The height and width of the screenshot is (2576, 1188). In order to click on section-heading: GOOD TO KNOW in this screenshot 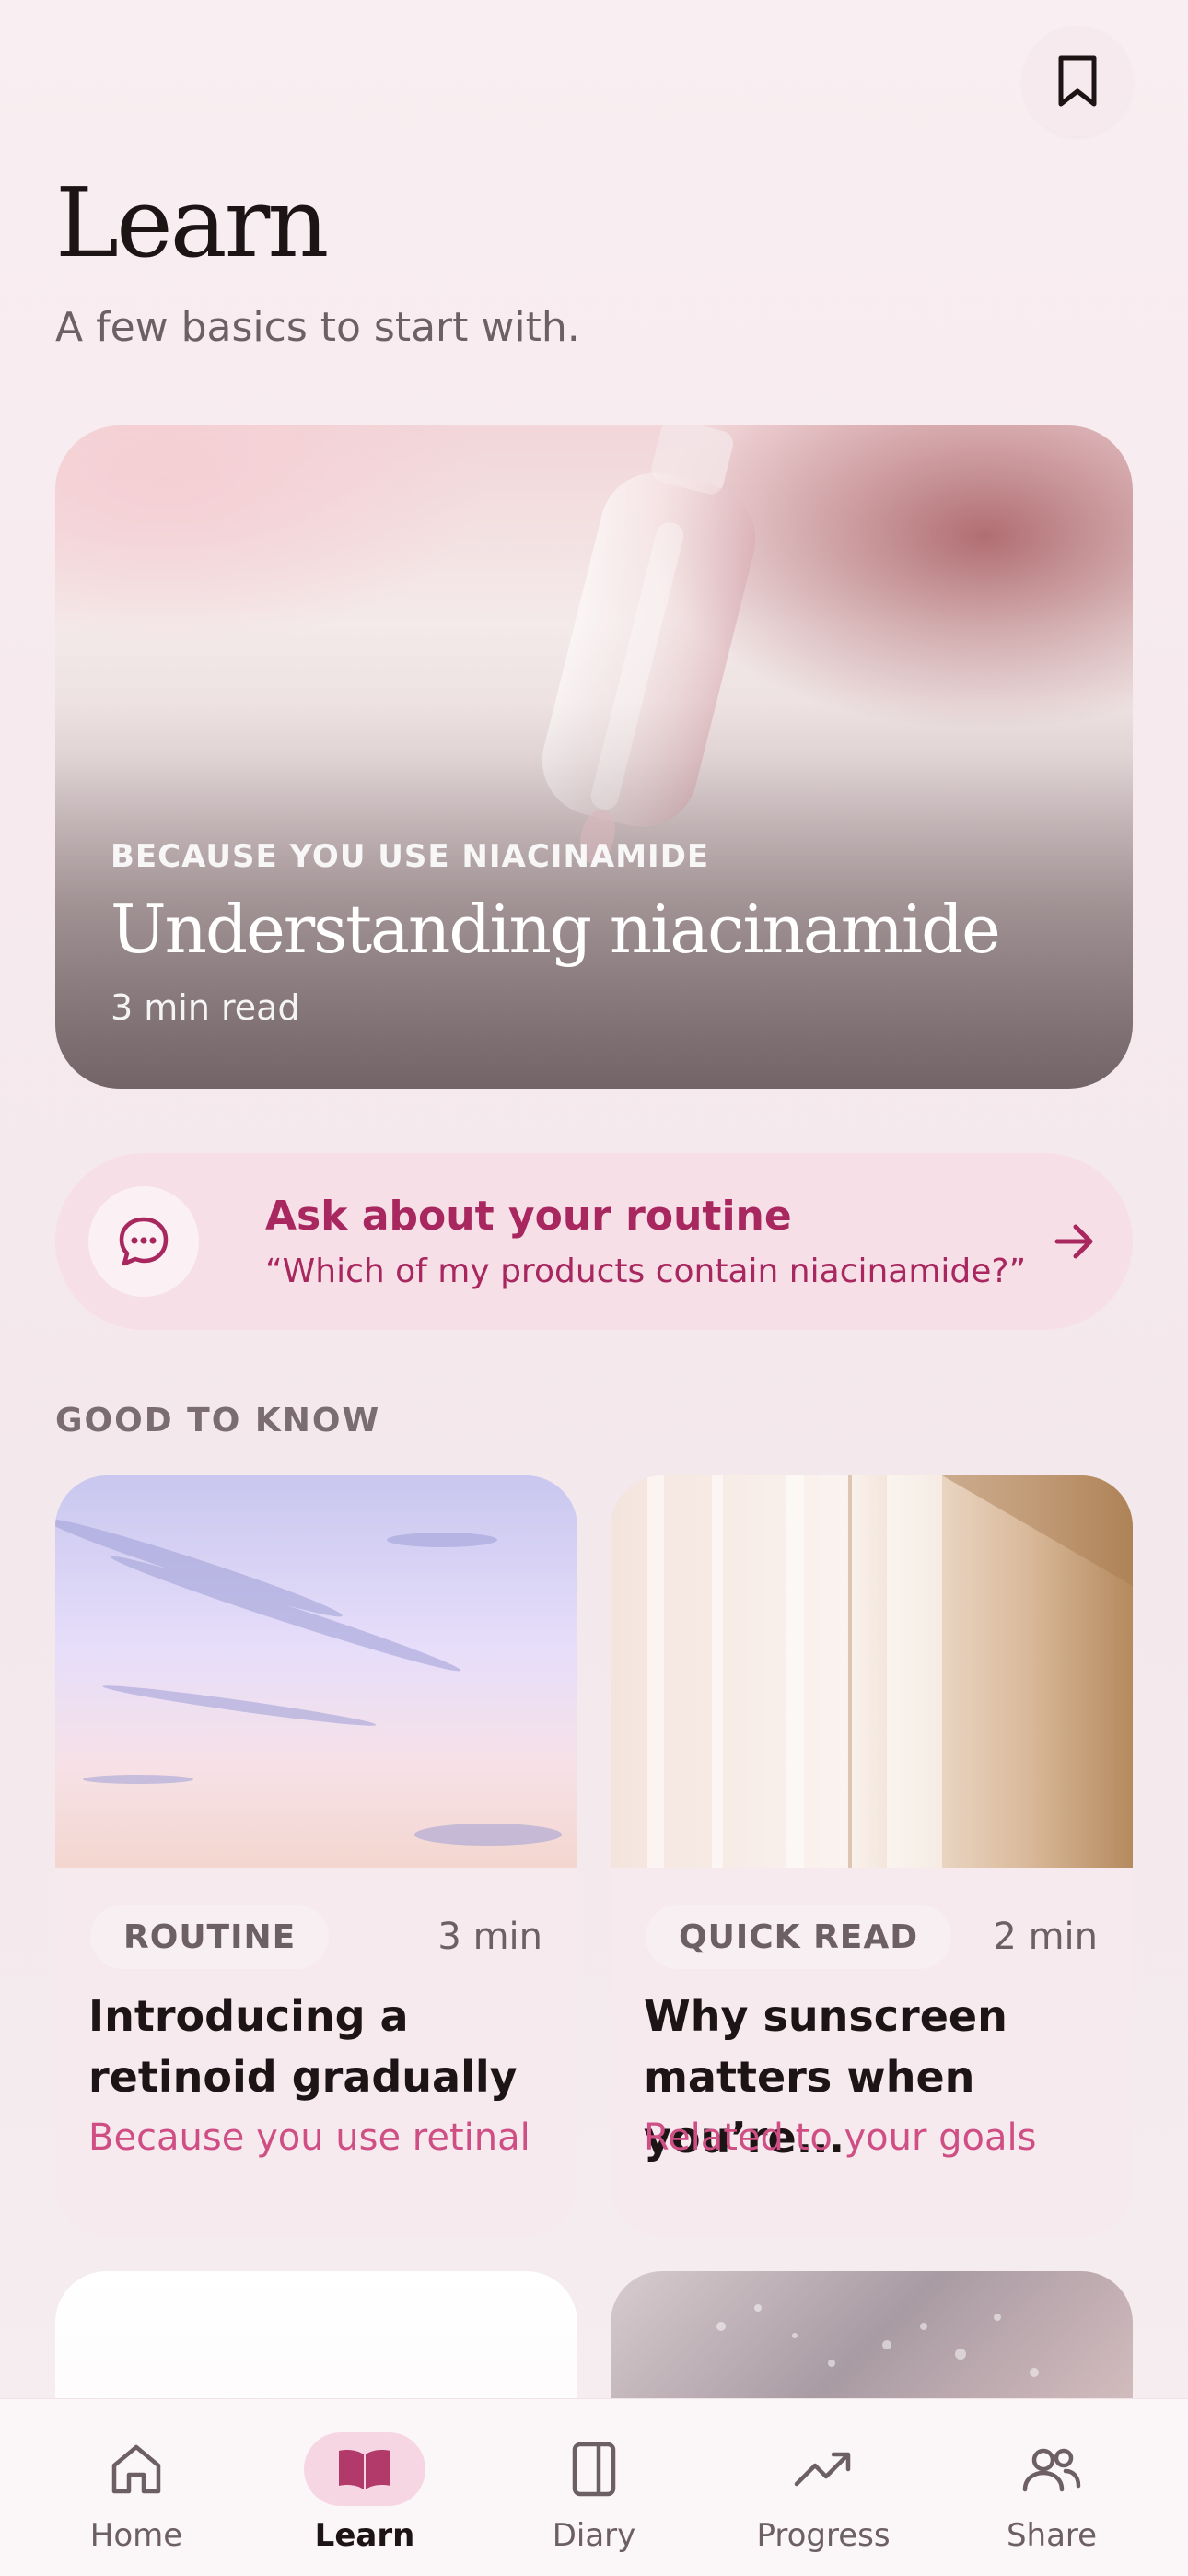, I will do `click(218, 1421)`.